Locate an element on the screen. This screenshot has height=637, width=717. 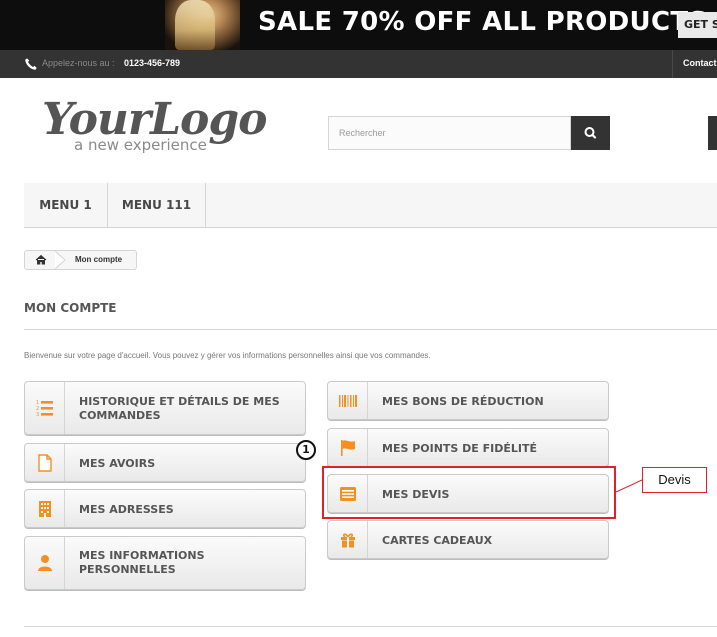
banner-model-hair is located at coordinates (195, 25).